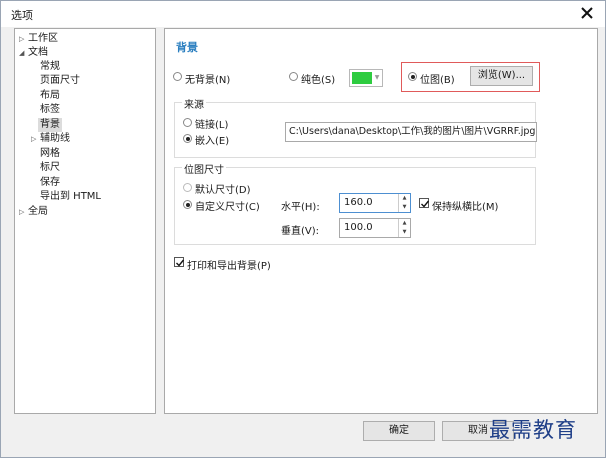 The width and height of the screenshot is (606, 458). Describe the element at coordinates (412, 76) in the screenshot. I see `bitmap-radio` at that location.